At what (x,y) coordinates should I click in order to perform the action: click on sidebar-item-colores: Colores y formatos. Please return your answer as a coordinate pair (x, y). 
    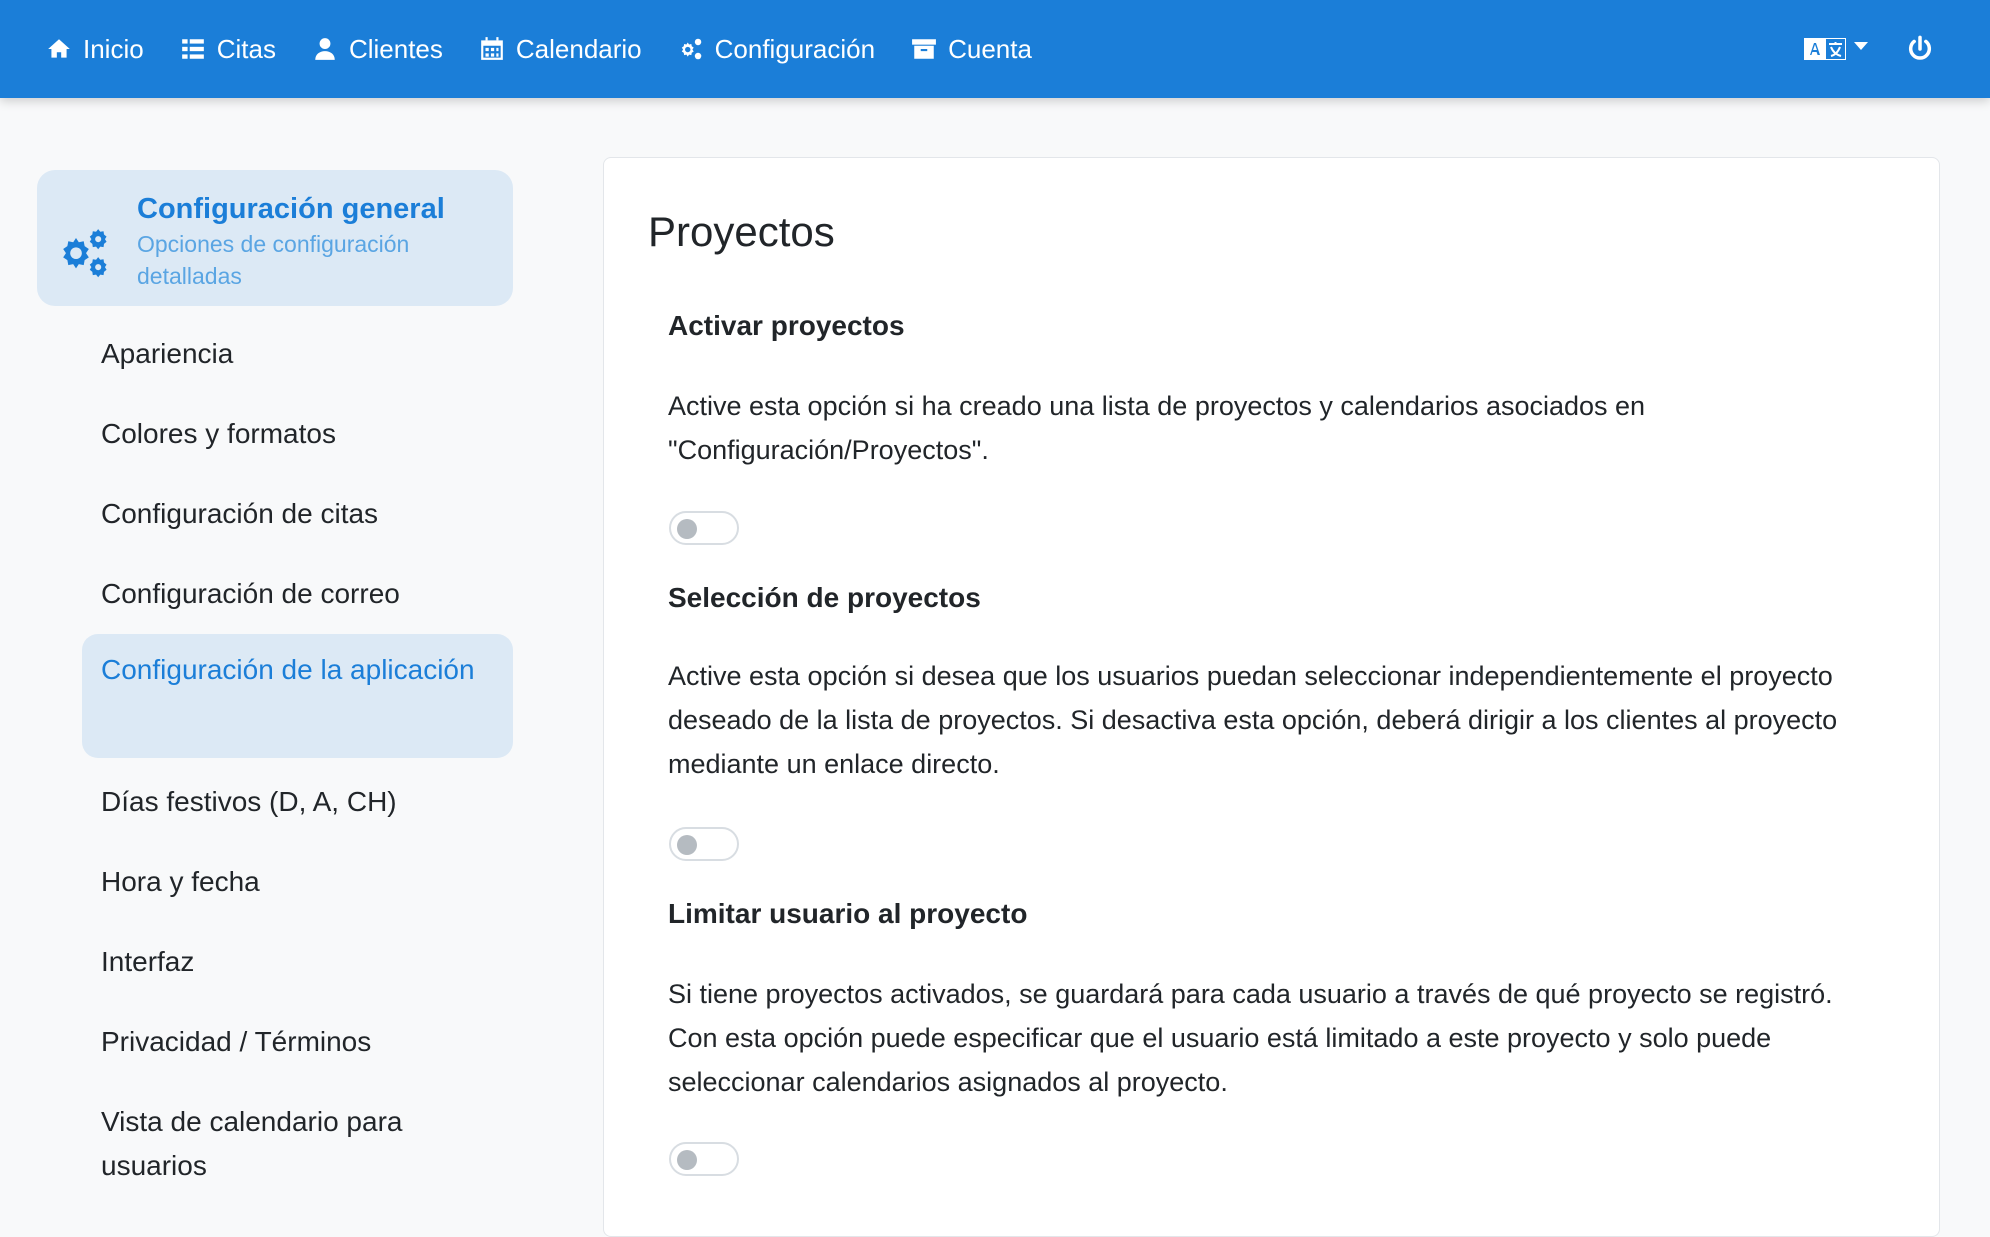
    Looking at the image, I should click on (275, 434).